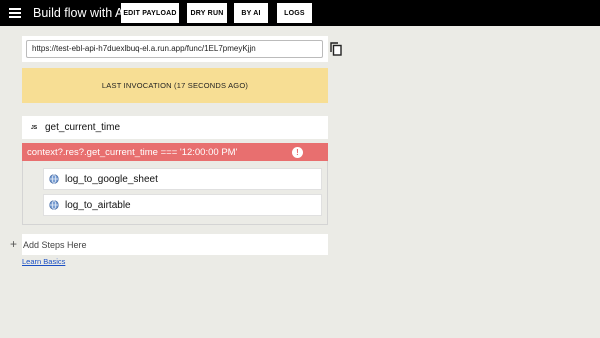  Describe the element at coordinates (98, 205) in the screenshot. I see `step-label: log_to_airtable` at that location.